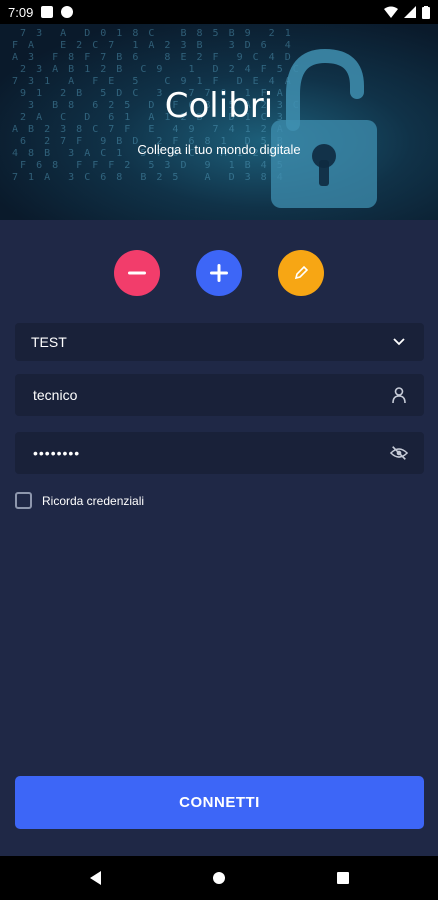 The height and width of the screenshot is (900, 438). I want to click on edit-profile-button, so click(301, 273).